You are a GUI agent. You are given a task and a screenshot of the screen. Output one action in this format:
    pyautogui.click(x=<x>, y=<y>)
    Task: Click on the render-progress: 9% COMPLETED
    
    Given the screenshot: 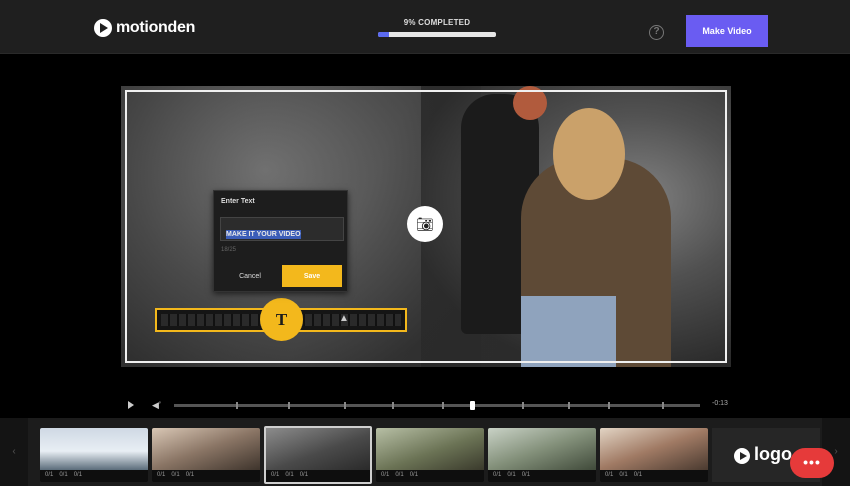 What is the action you would take?
    pyautogui.click(x=437, y=27)
    